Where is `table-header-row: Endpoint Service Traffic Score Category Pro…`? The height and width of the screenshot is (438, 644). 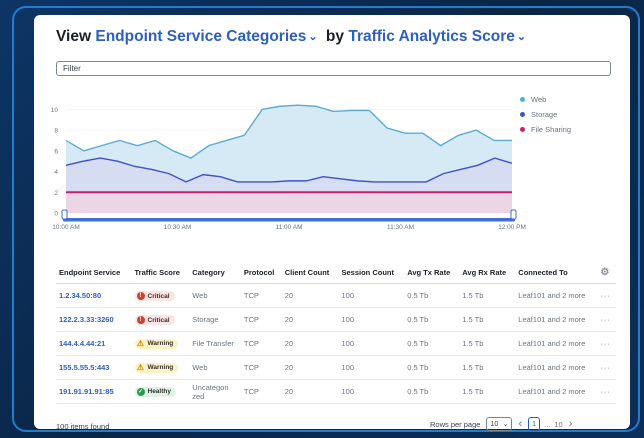
table-header-row: Endpoint Service Traffic Score Category Pro… is located at coordinates (336, 272).